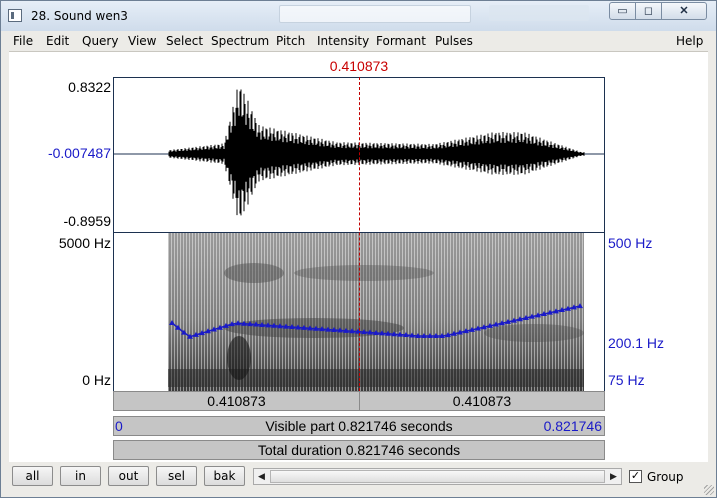  Describe the element at coordinates (622, 11) in the screenshot. I see `minimize-button: ▭` at that location.